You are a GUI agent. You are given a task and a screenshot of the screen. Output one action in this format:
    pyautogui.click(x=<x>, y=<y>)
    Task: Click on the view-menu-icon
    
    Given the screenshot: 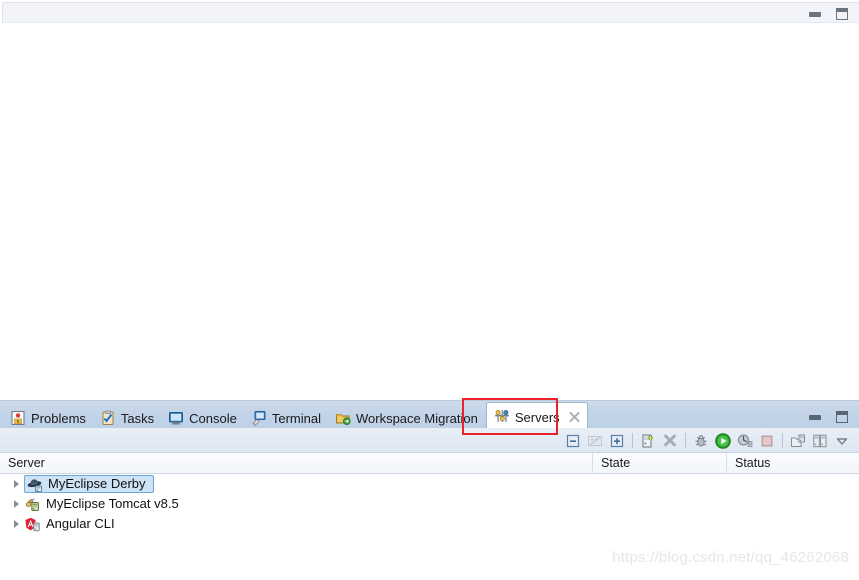 What is the action you would take?
    pyautogui.click(x=842, y=441)
    